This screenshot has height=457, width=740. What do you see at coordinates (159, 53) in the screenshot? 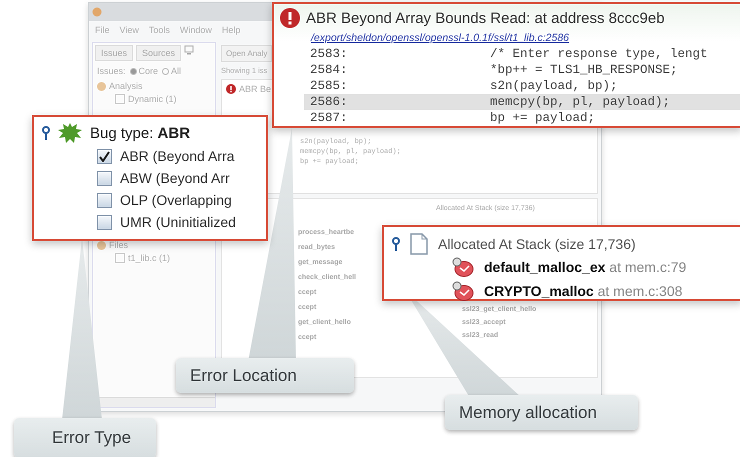
I see `panel-tab: Sources` at bounding box center [159, 53].